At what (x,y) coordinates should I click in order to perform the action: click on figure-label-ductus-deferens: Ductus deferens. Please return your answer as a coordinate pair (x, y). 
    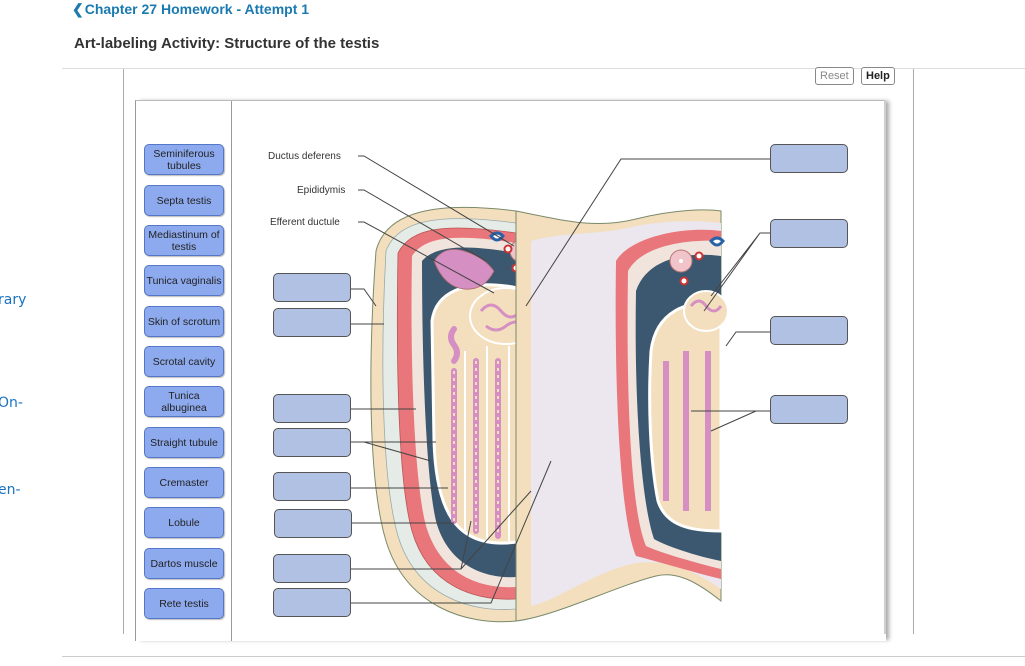
    Looking at the image, I should click on (304, 156).